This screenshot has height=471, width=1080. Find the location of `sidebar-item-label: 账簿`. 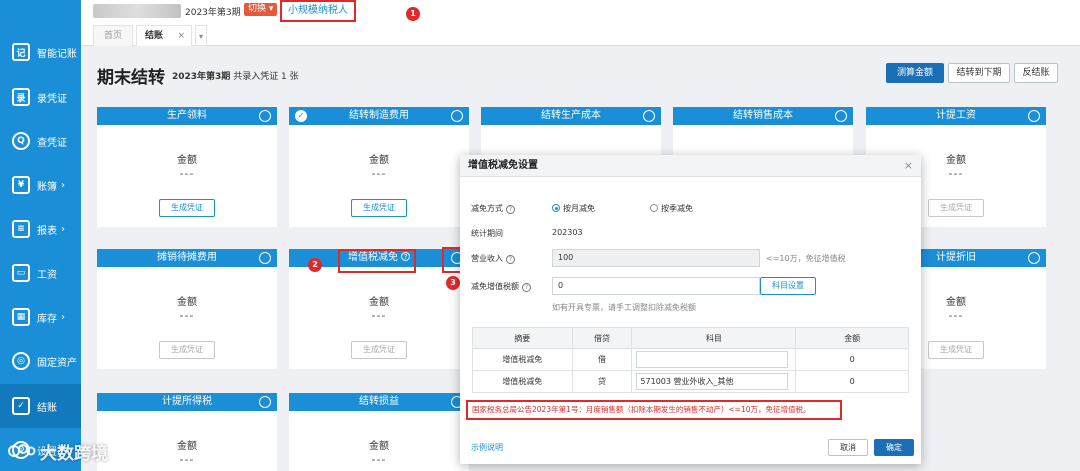

sidebar-item-label: 账簿 is located at coordinates (47, 187).